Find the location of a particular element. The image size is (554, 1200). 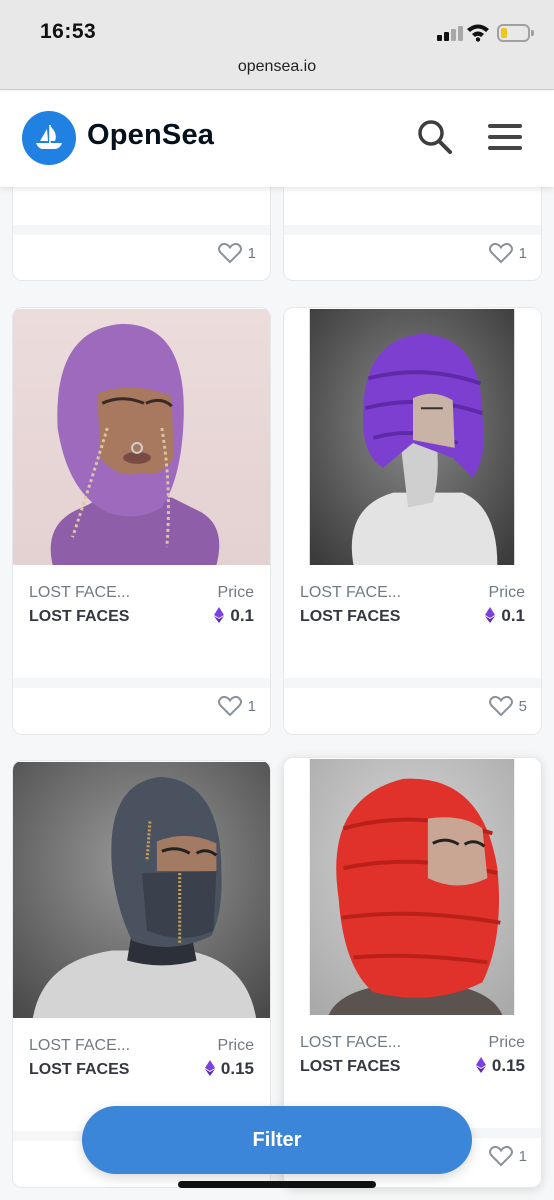

signal-icon is located at coordinates (450, 33).